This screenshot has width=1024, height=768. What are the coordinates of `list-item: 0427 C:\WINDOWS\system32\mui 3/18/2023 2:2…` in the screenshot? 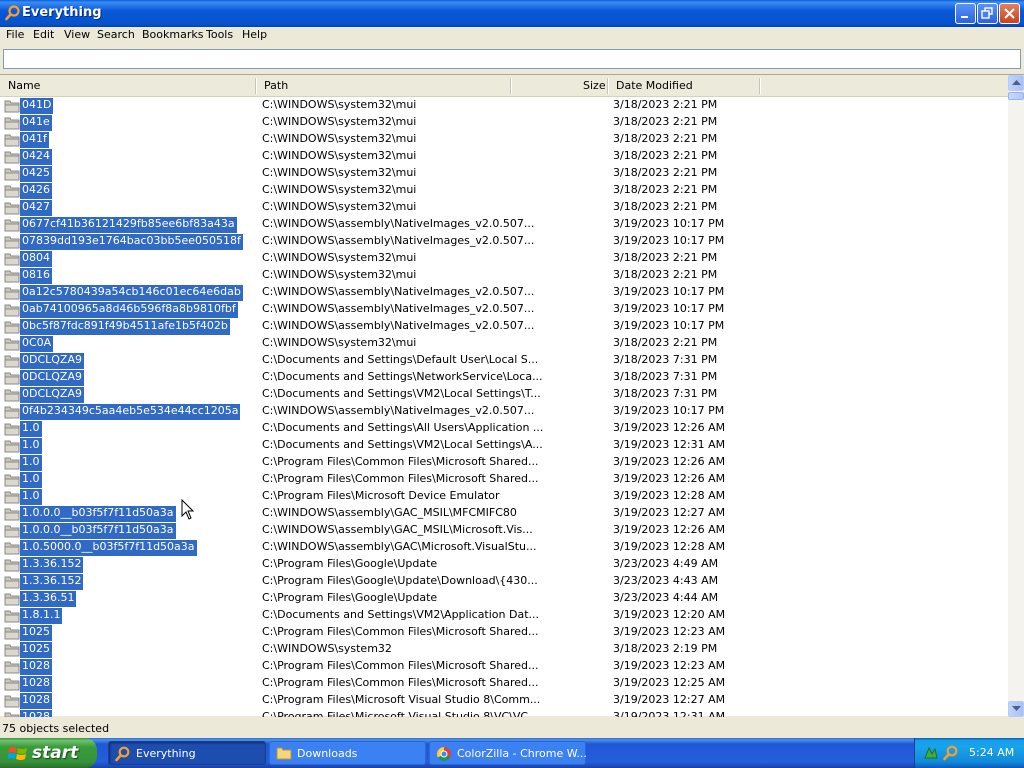 It's located at (504, 208).